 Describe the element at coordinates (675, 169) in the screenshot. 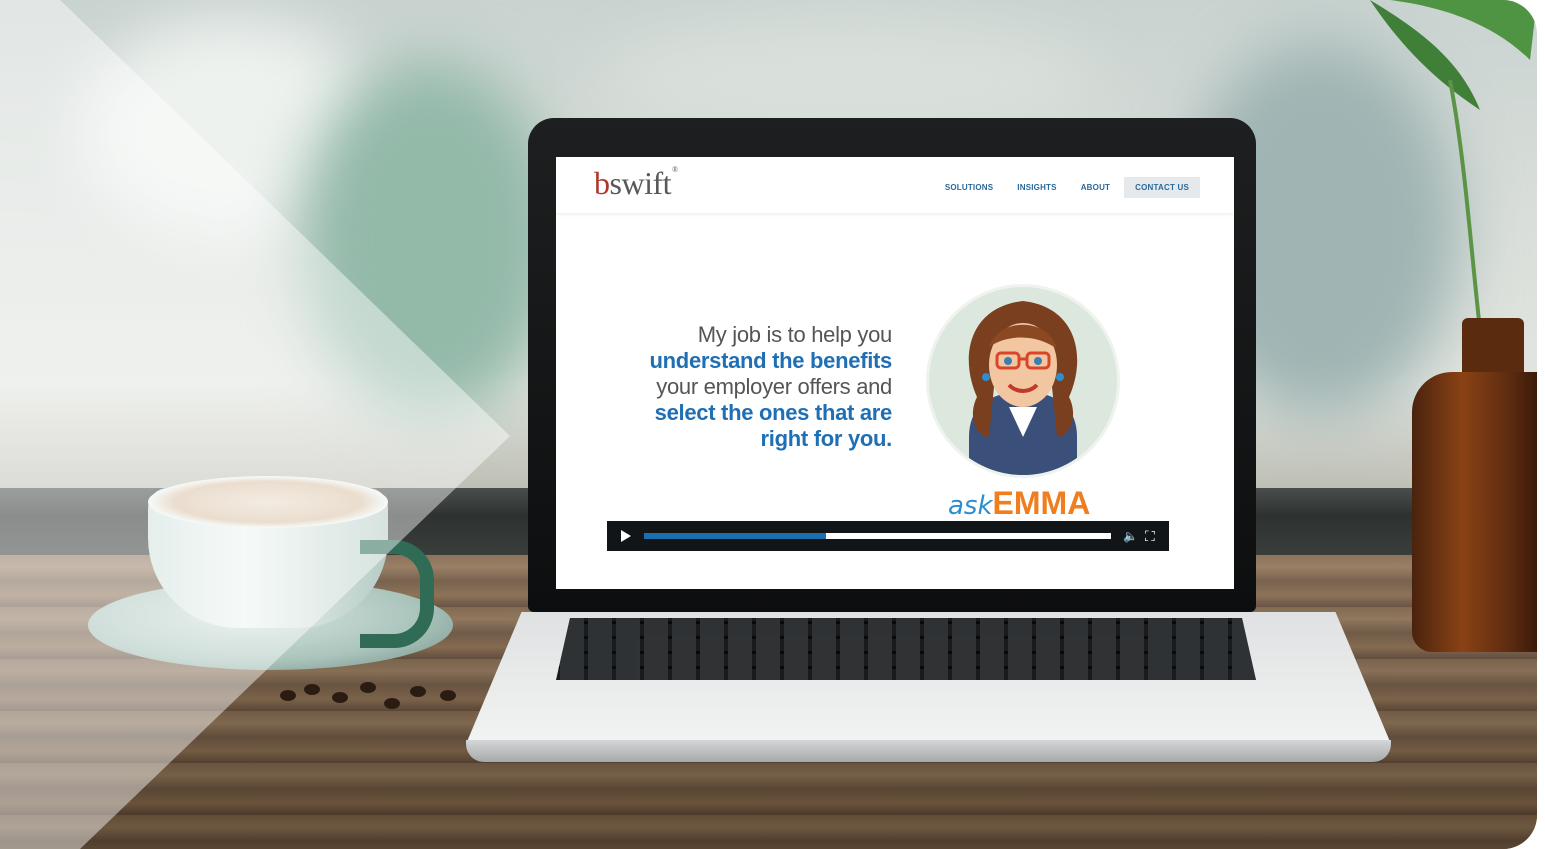

I see `logo-trademark: ®` at that location.